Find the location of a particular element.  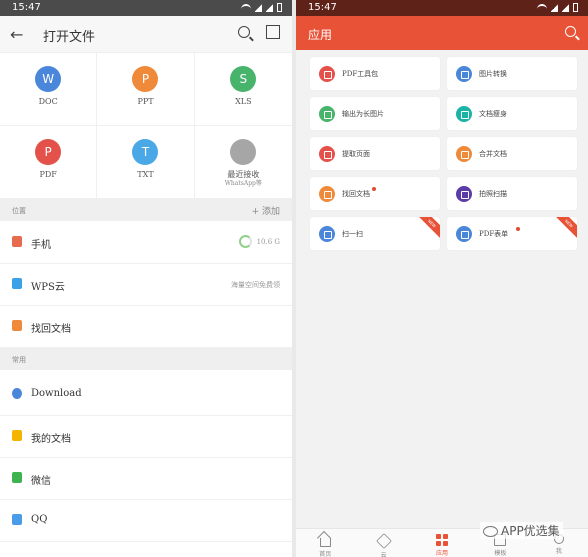

page-title: 打开文件 is located at coordinates (69, 37).